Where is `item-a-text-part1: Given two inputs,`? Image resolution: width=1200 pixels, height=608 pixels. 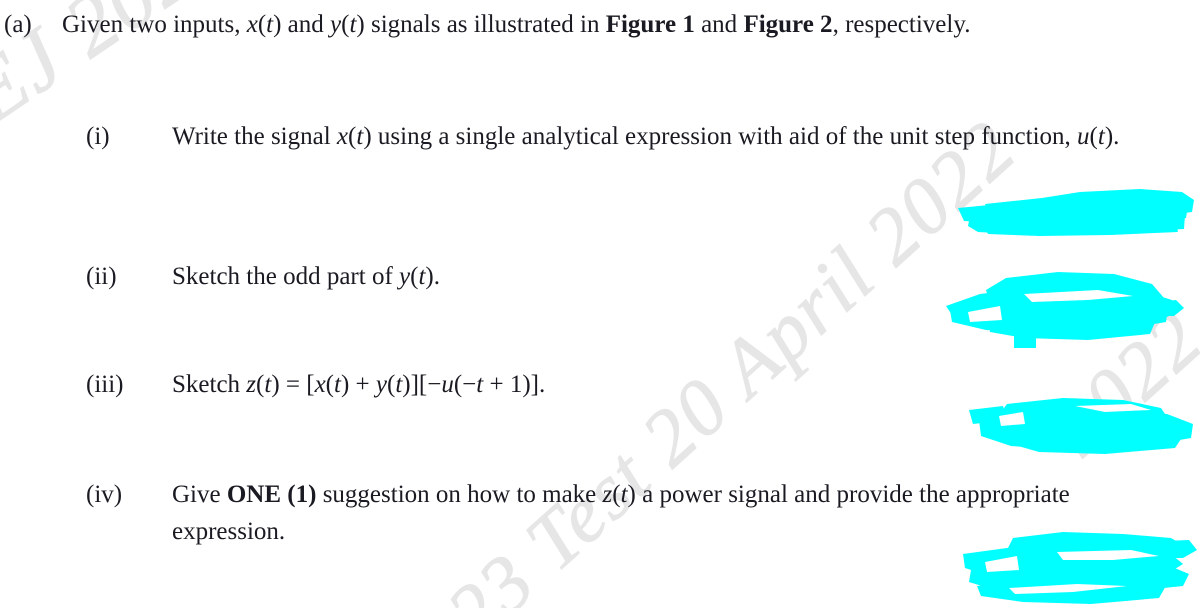
item-a-text-part1: Given two inputs, is located at coordinates (154, 24).